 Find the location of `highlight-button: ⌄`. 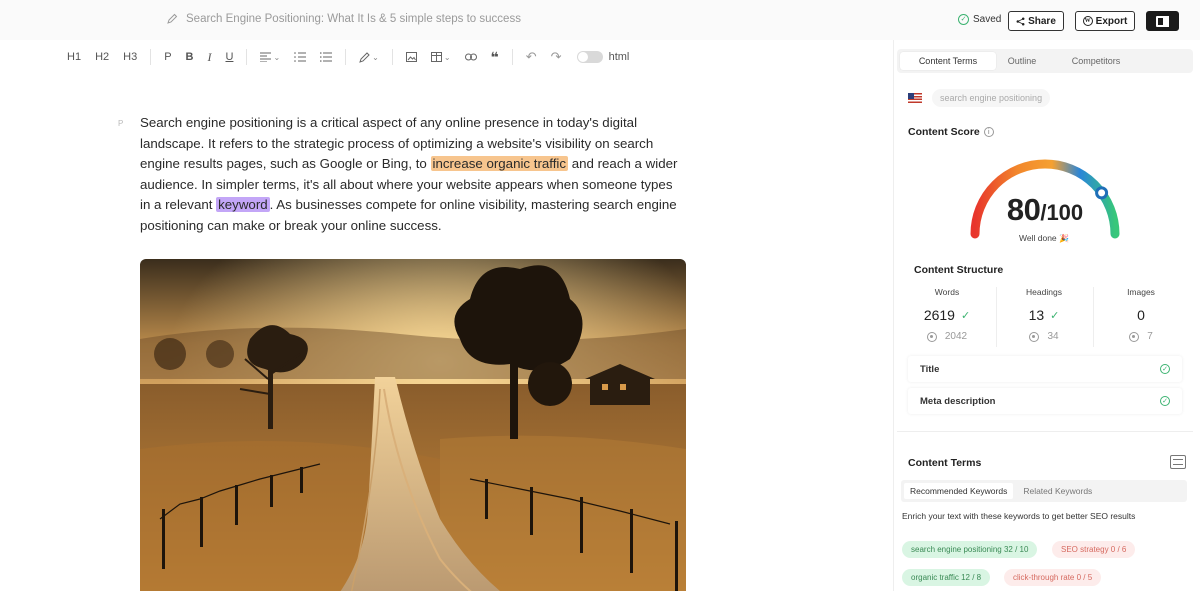

highlight-button: ⌄ is located at coordinates (369, 57).